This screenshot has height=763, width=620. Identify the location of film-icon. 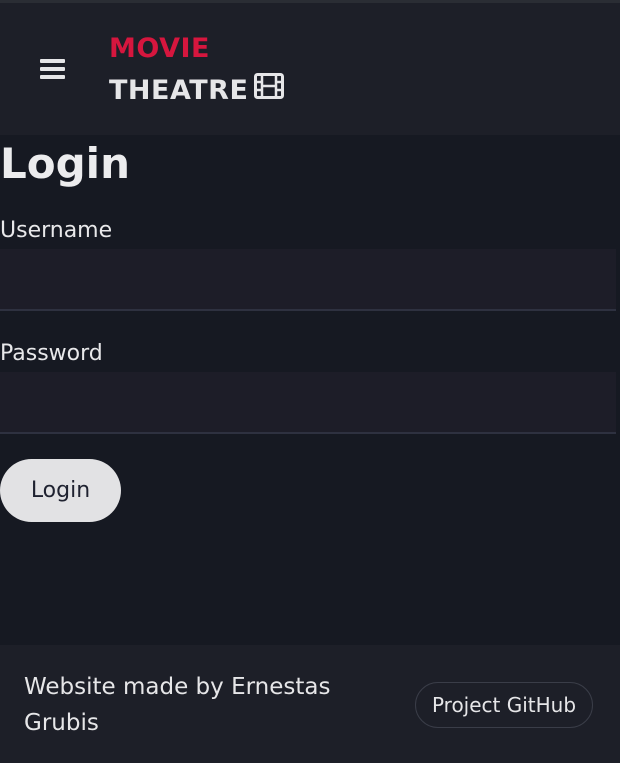
(269, 91).